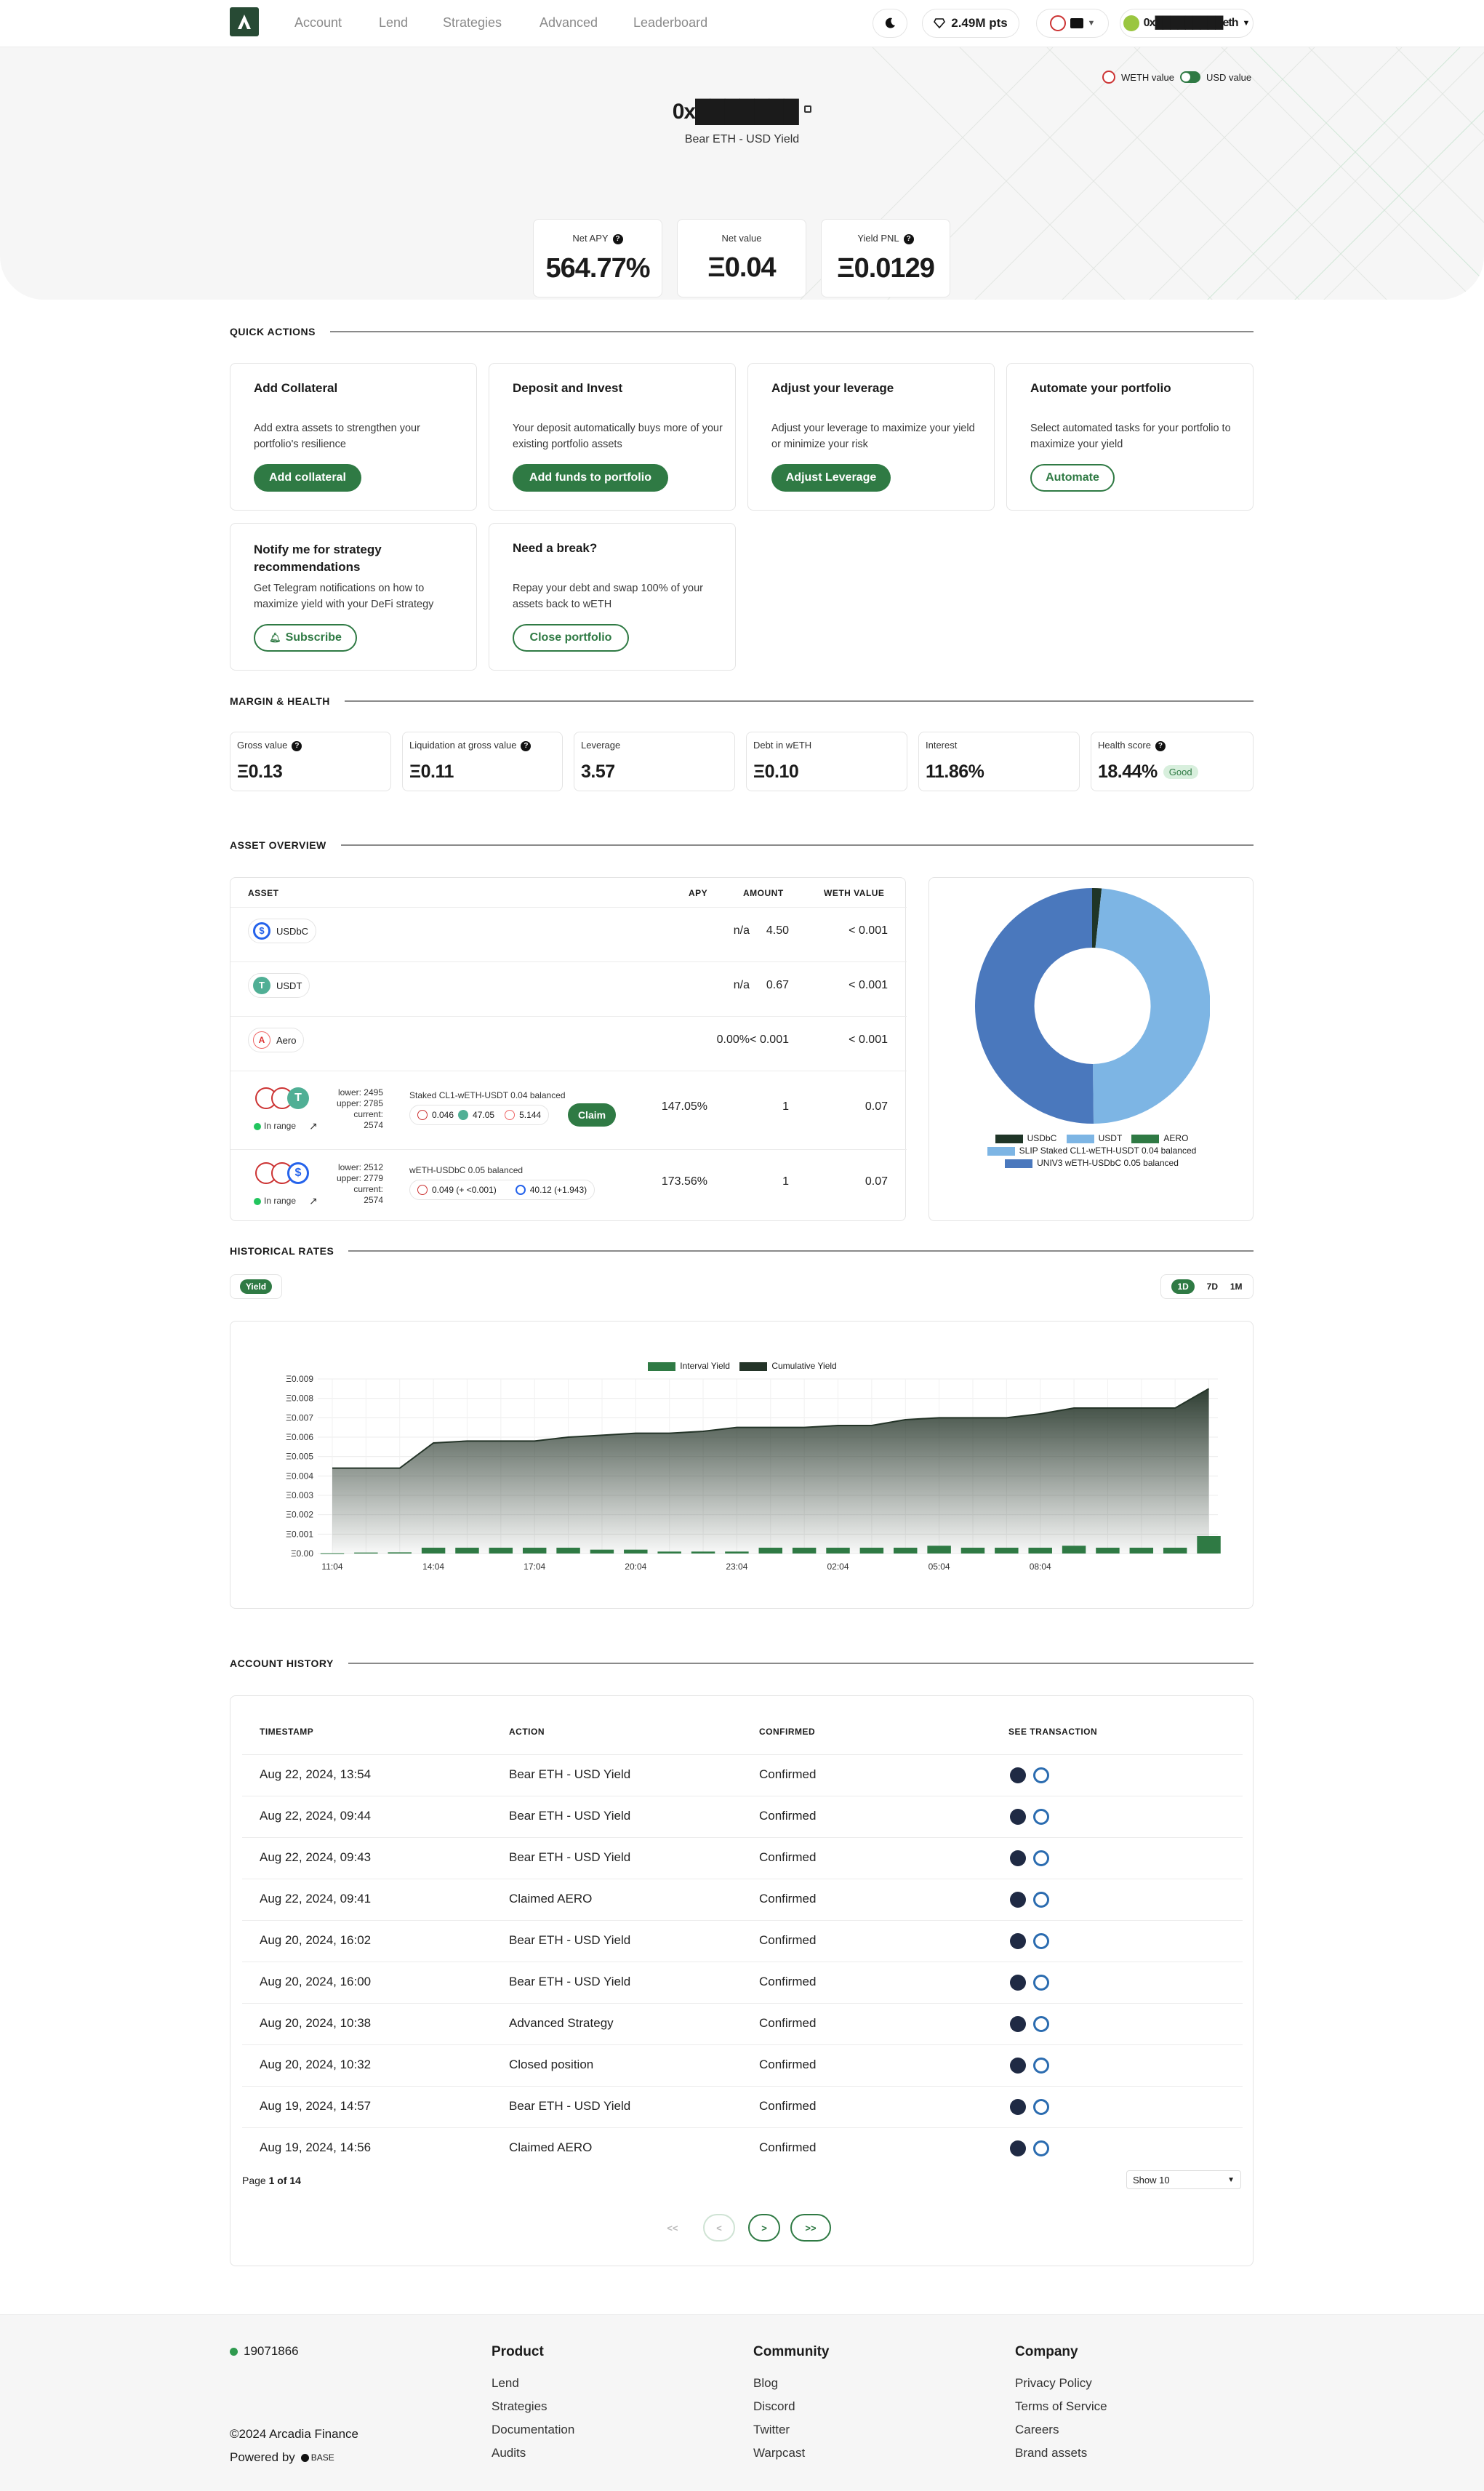 The height and width of the screenshot is (2491, 1484). I want to click on previous-page-button: <, so click(719, 2228).